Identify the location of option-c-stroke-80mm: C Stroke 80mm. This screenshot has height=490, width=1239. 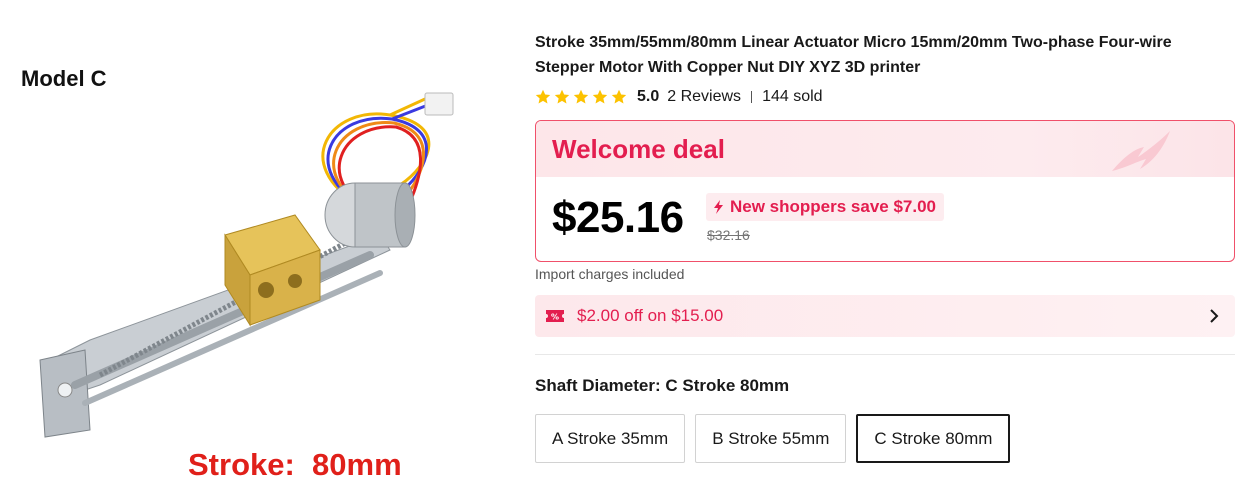
(933, 438).